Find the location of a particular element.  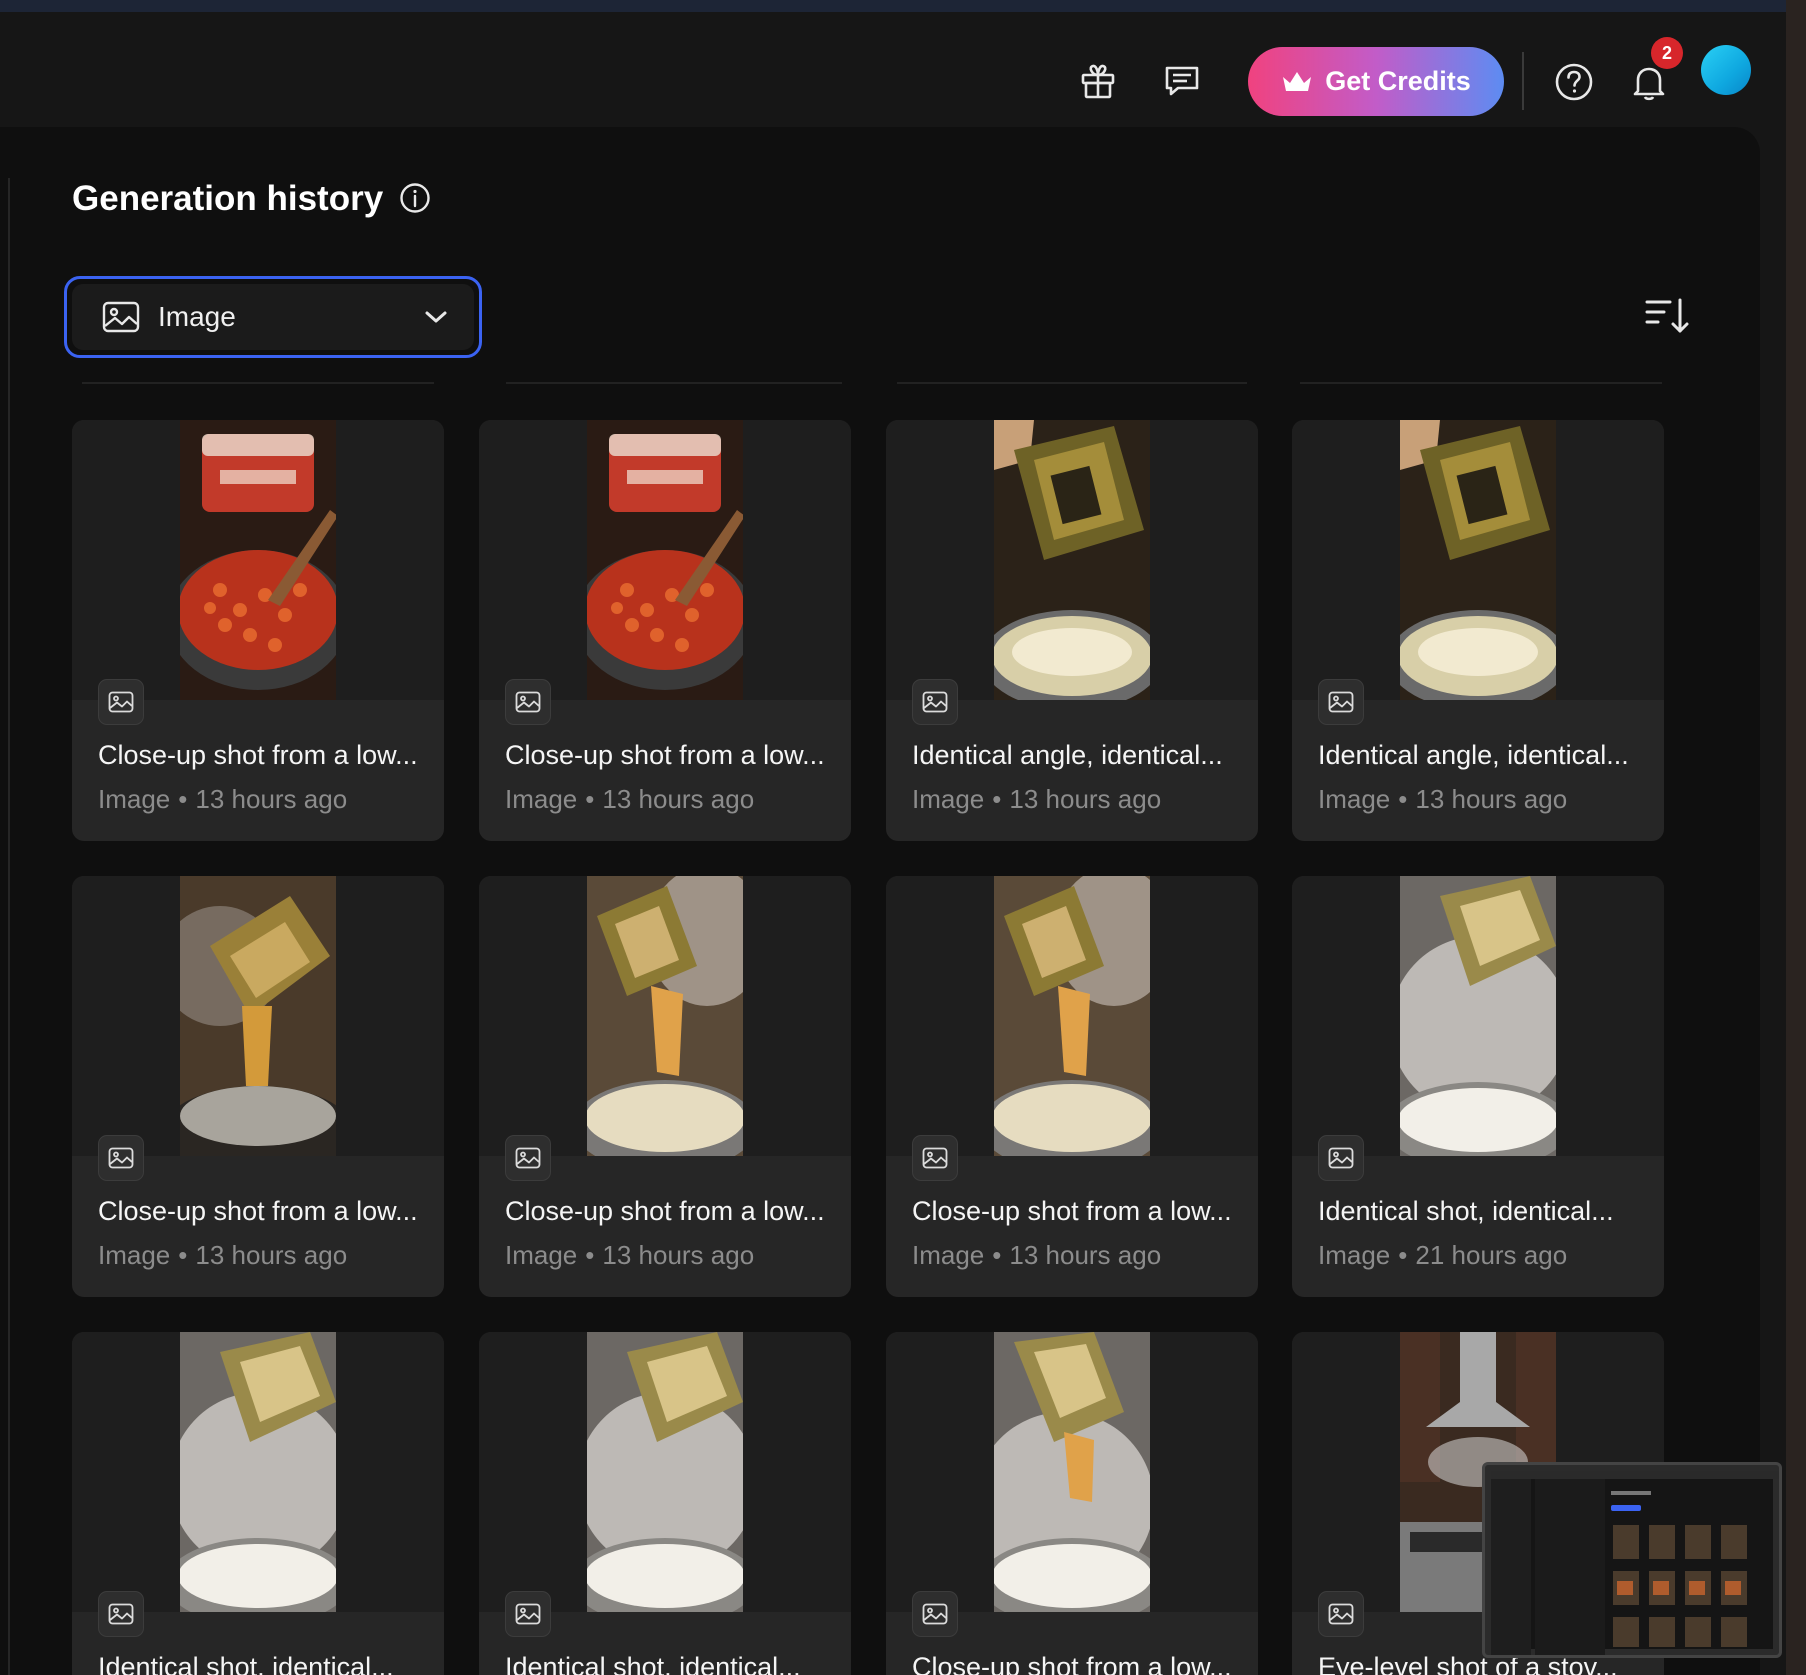

get-credits-button: Get Credits is located at coordinates (1376, 81).